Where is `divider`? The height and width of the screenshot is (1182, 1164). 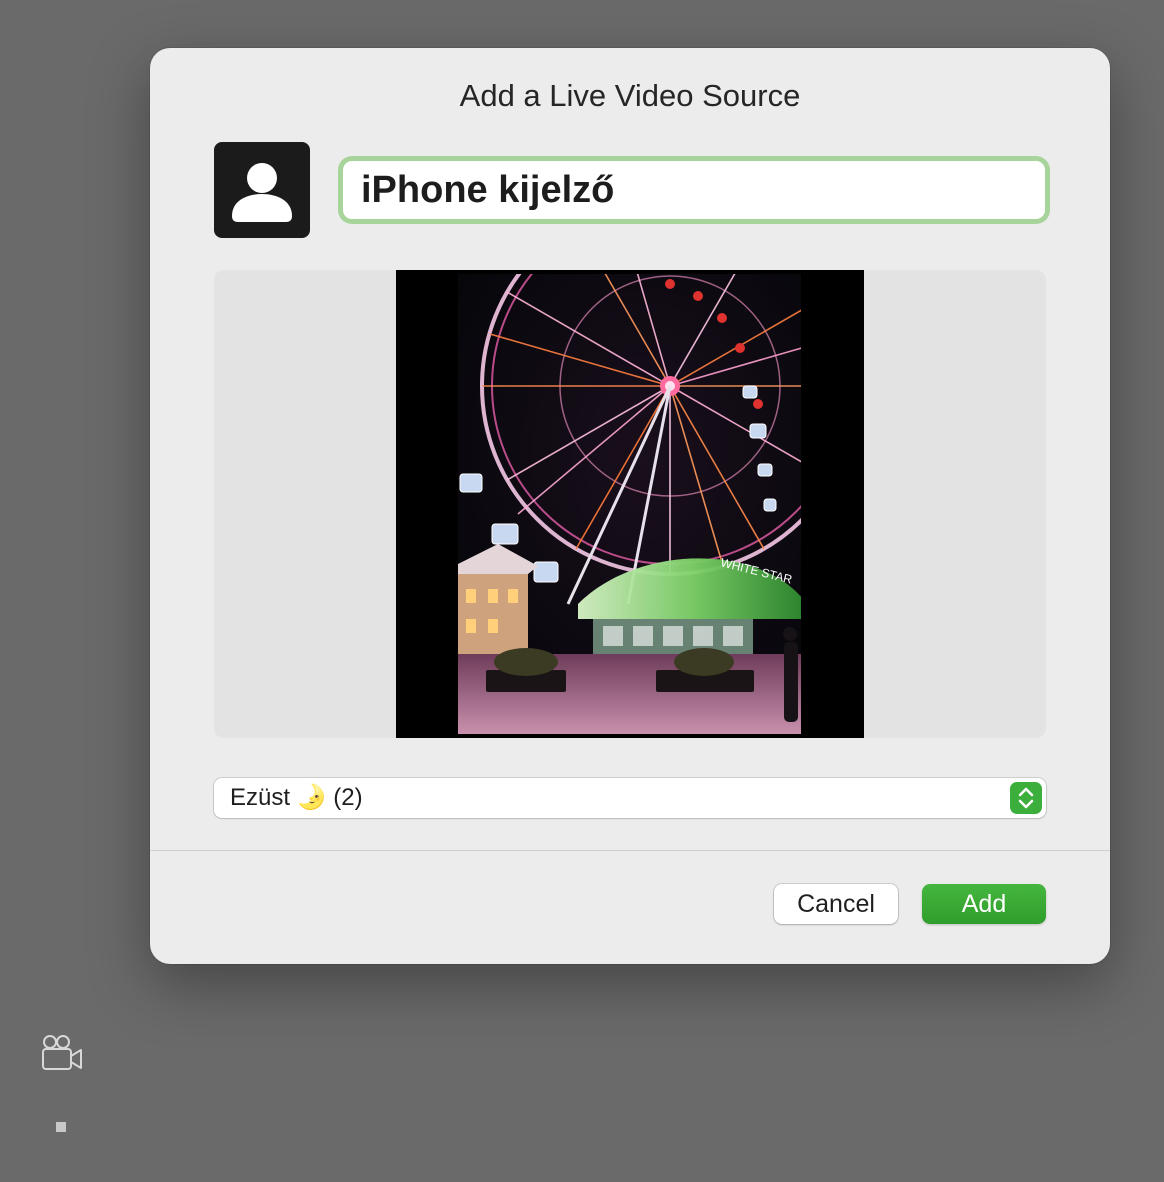 divider is located at coordinates (630, 850).